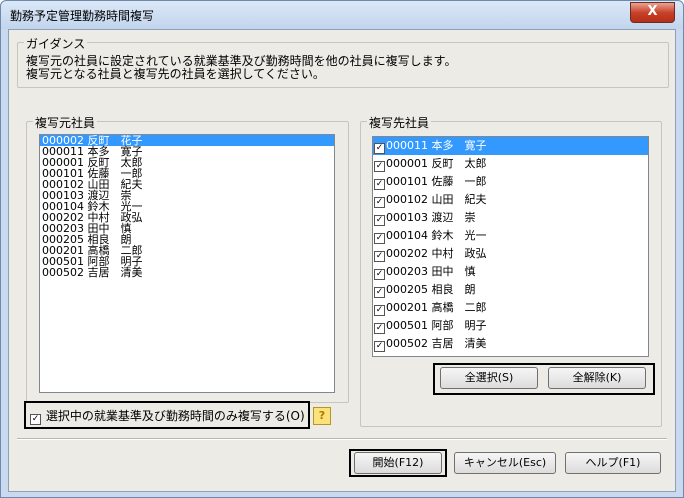  What do you see at coordinates (187, 272) in the screenshot?
I see `list-item: 000502 吉居 清美` at bounding box center [187, 272].